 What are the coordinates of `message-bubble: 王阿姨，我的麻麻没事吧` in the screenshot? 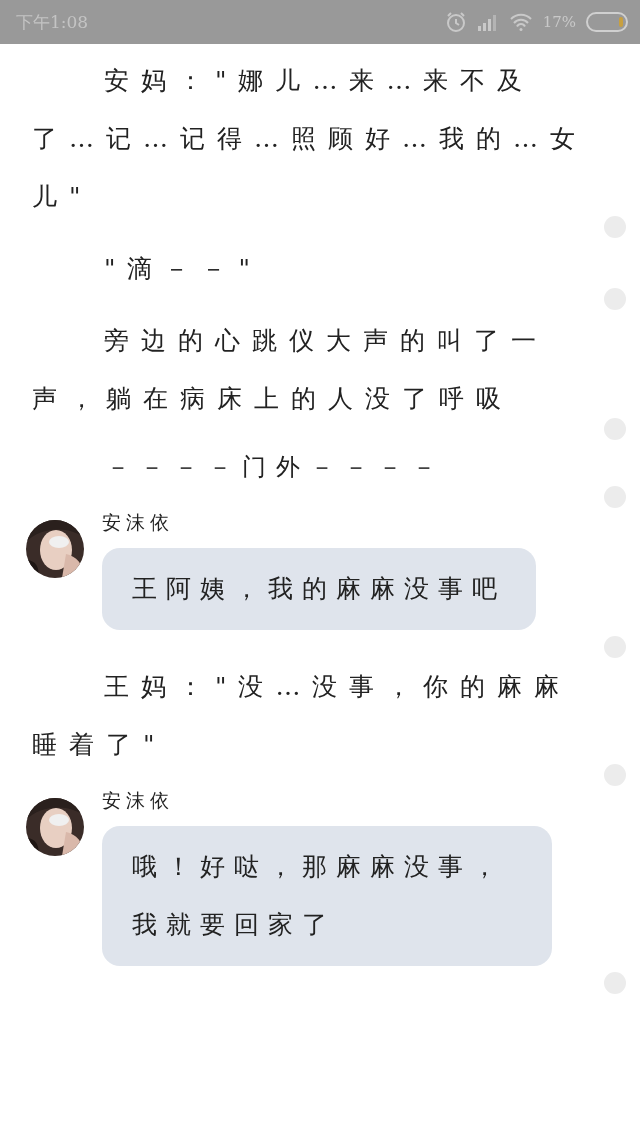 It's located at (319, 589).